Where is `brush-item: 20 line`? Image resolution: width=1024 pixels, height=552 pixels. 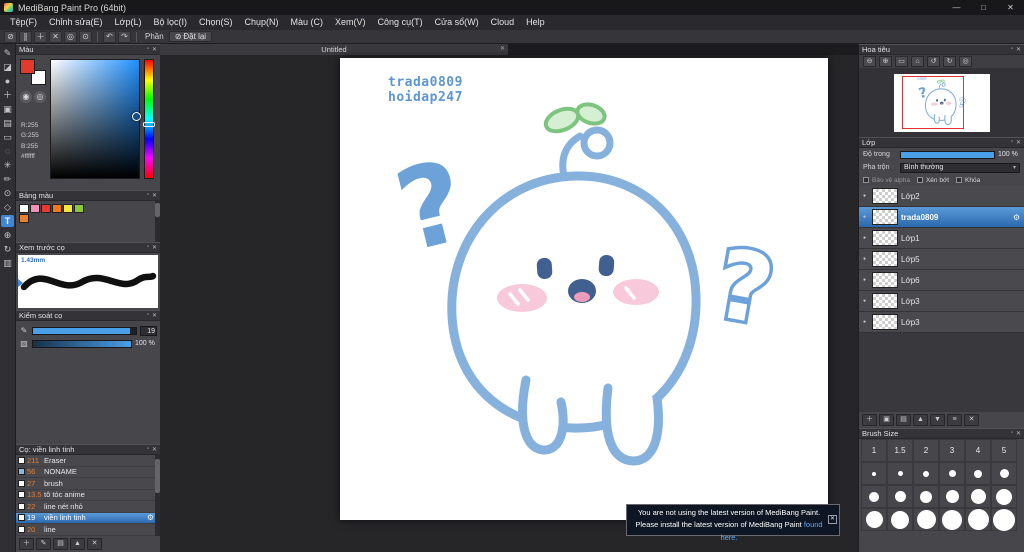 brush-item: 20 line is located at coordinates (88, 530).